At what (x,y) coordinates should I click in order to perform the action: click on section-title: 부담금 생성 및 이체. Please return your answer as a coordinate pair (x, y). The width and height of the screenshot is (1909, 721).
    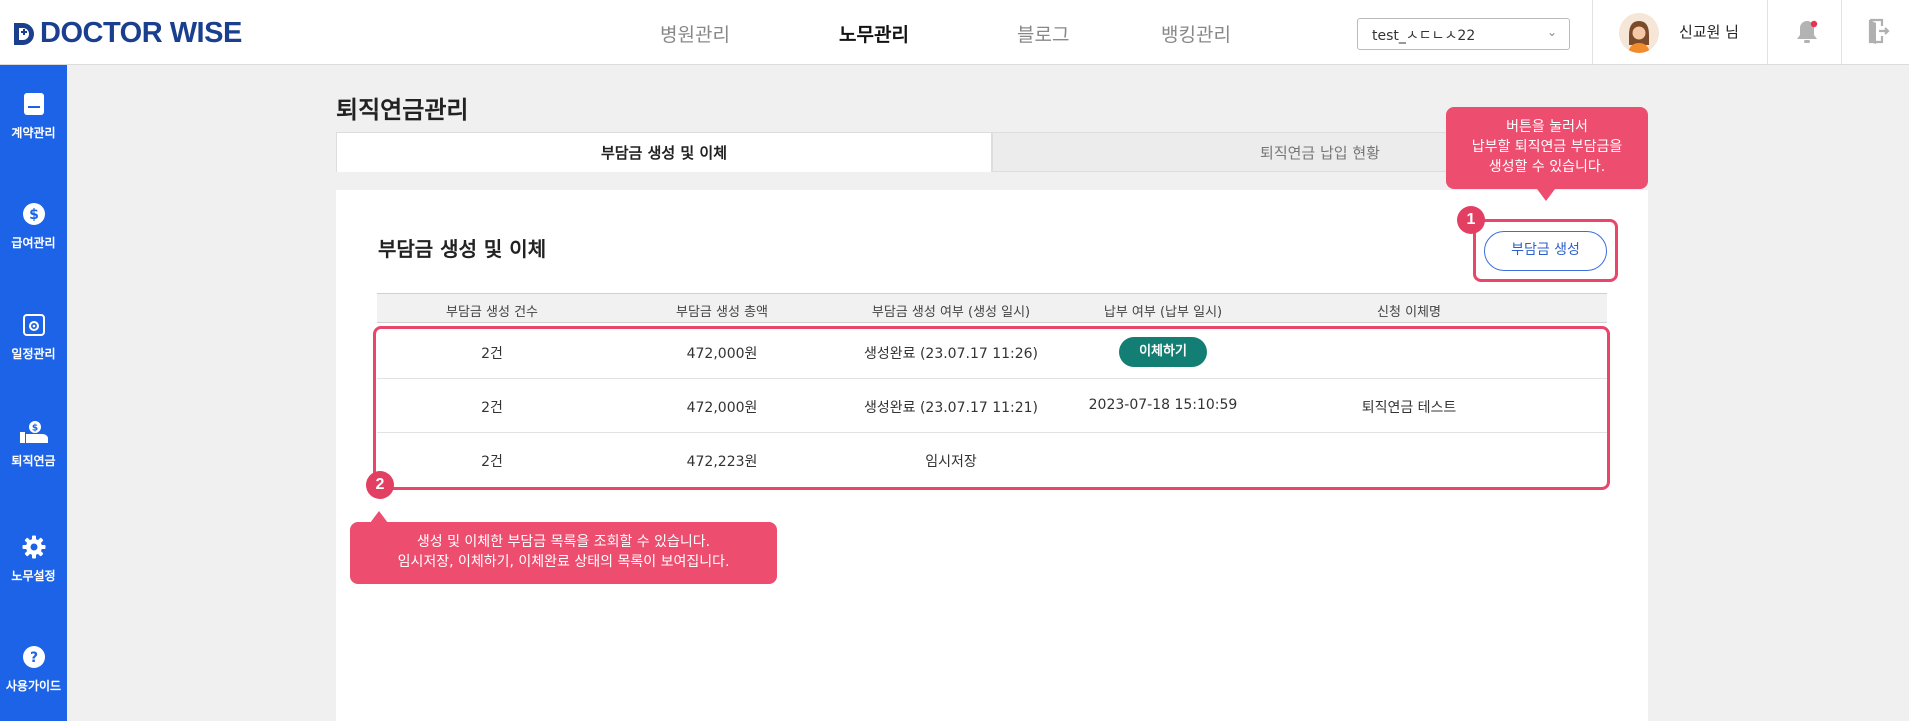
    Looking at the image, I should click on (462, 249).